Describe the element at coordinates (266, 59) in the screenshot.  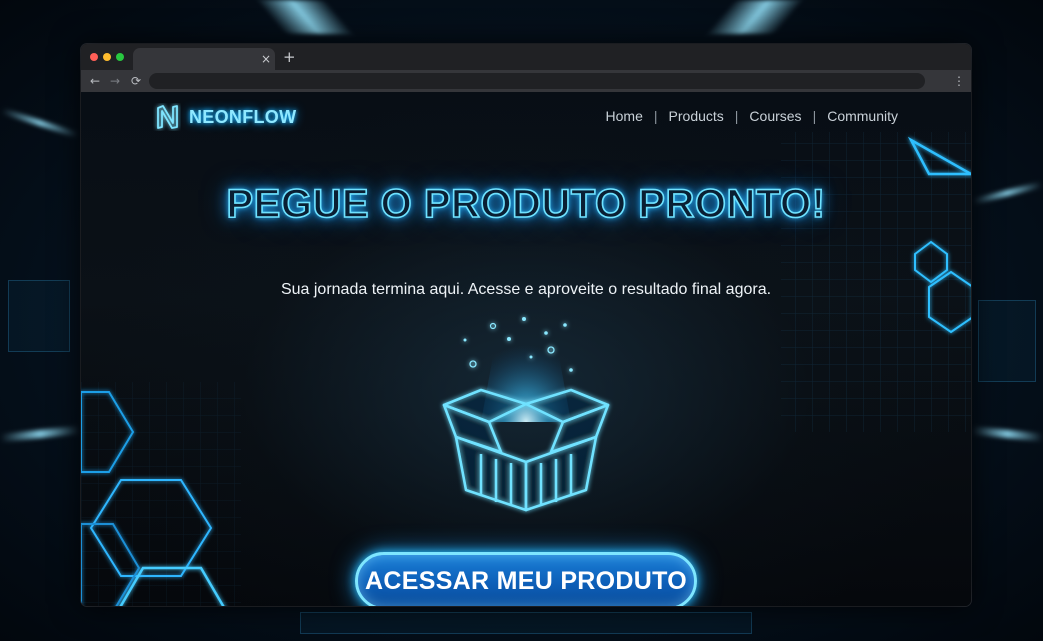
I see `tab-close-icon: ×` at that location.